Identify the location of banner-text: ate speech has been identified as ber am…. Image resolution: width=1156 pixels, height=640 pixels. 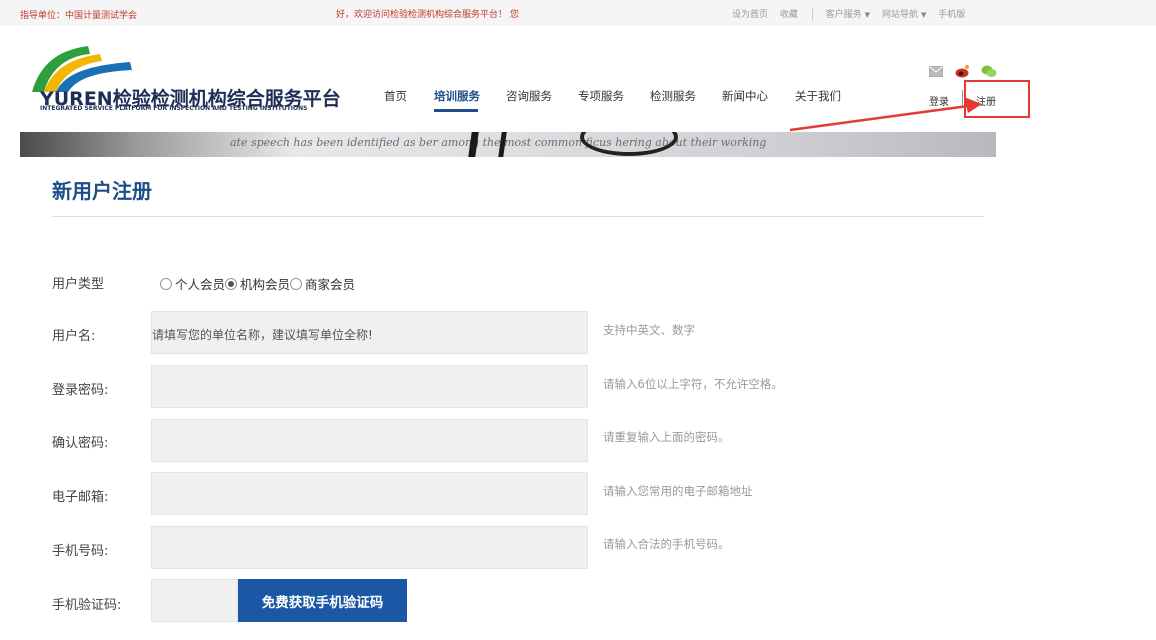
(498, 142).